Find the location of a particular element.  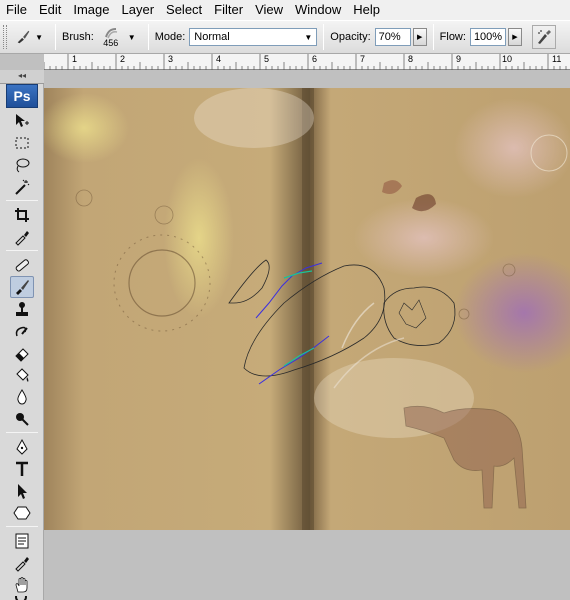

paint-bucket-tool is located at coordinates (22, 375).